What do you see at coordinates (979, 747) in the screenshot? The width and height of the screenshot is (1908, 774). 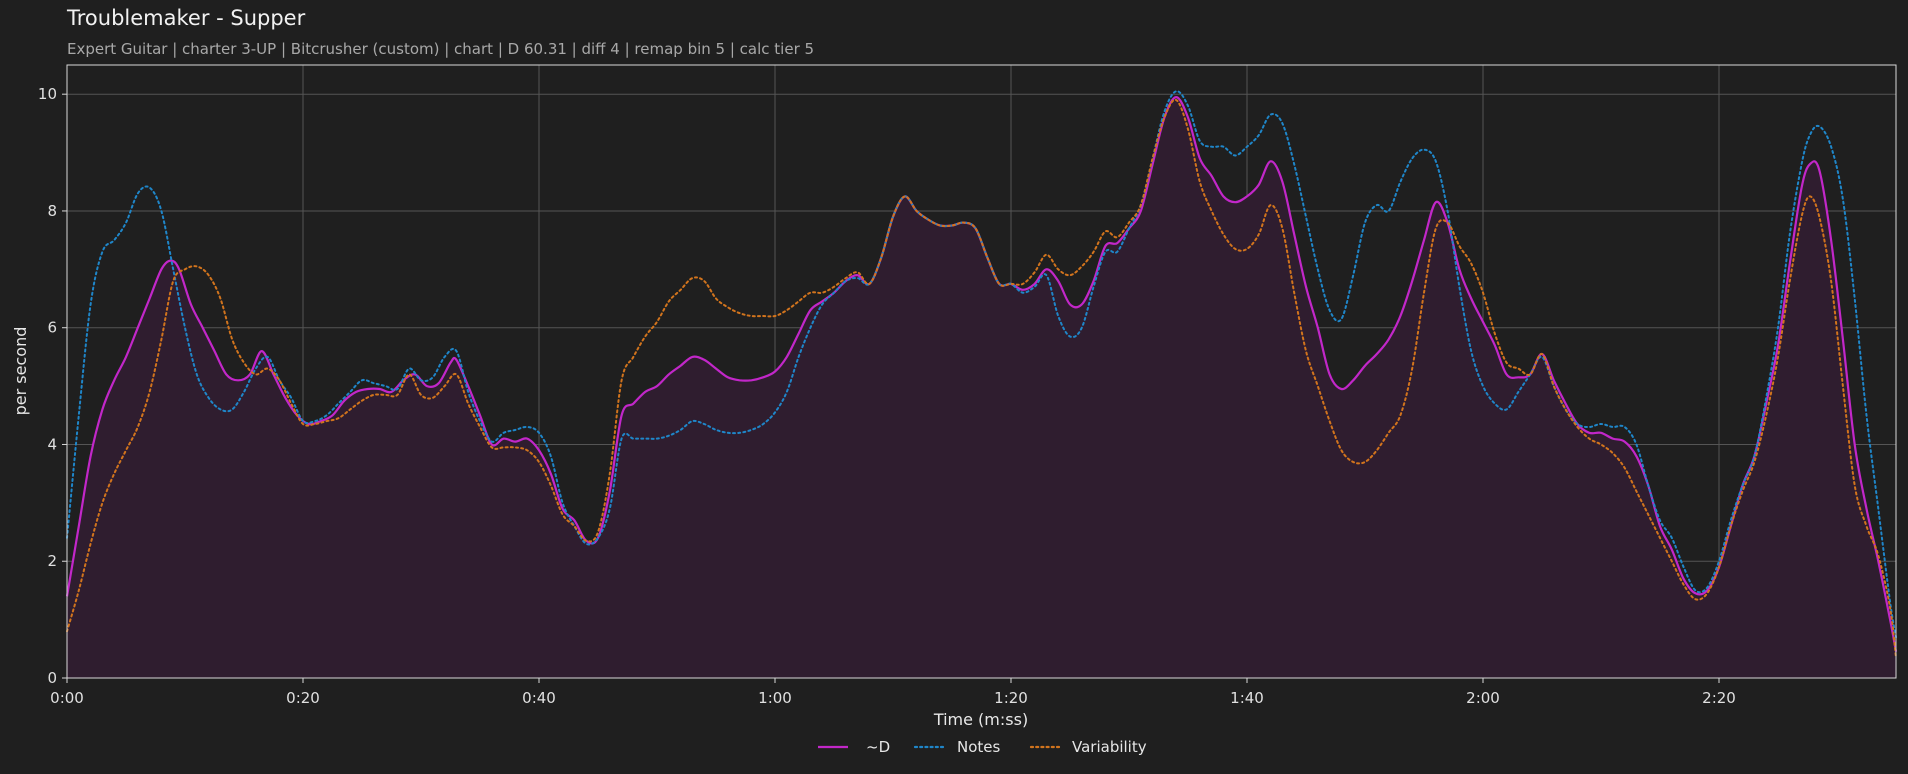 I see `legend-label: Notes` at bounding box center [979, 747].